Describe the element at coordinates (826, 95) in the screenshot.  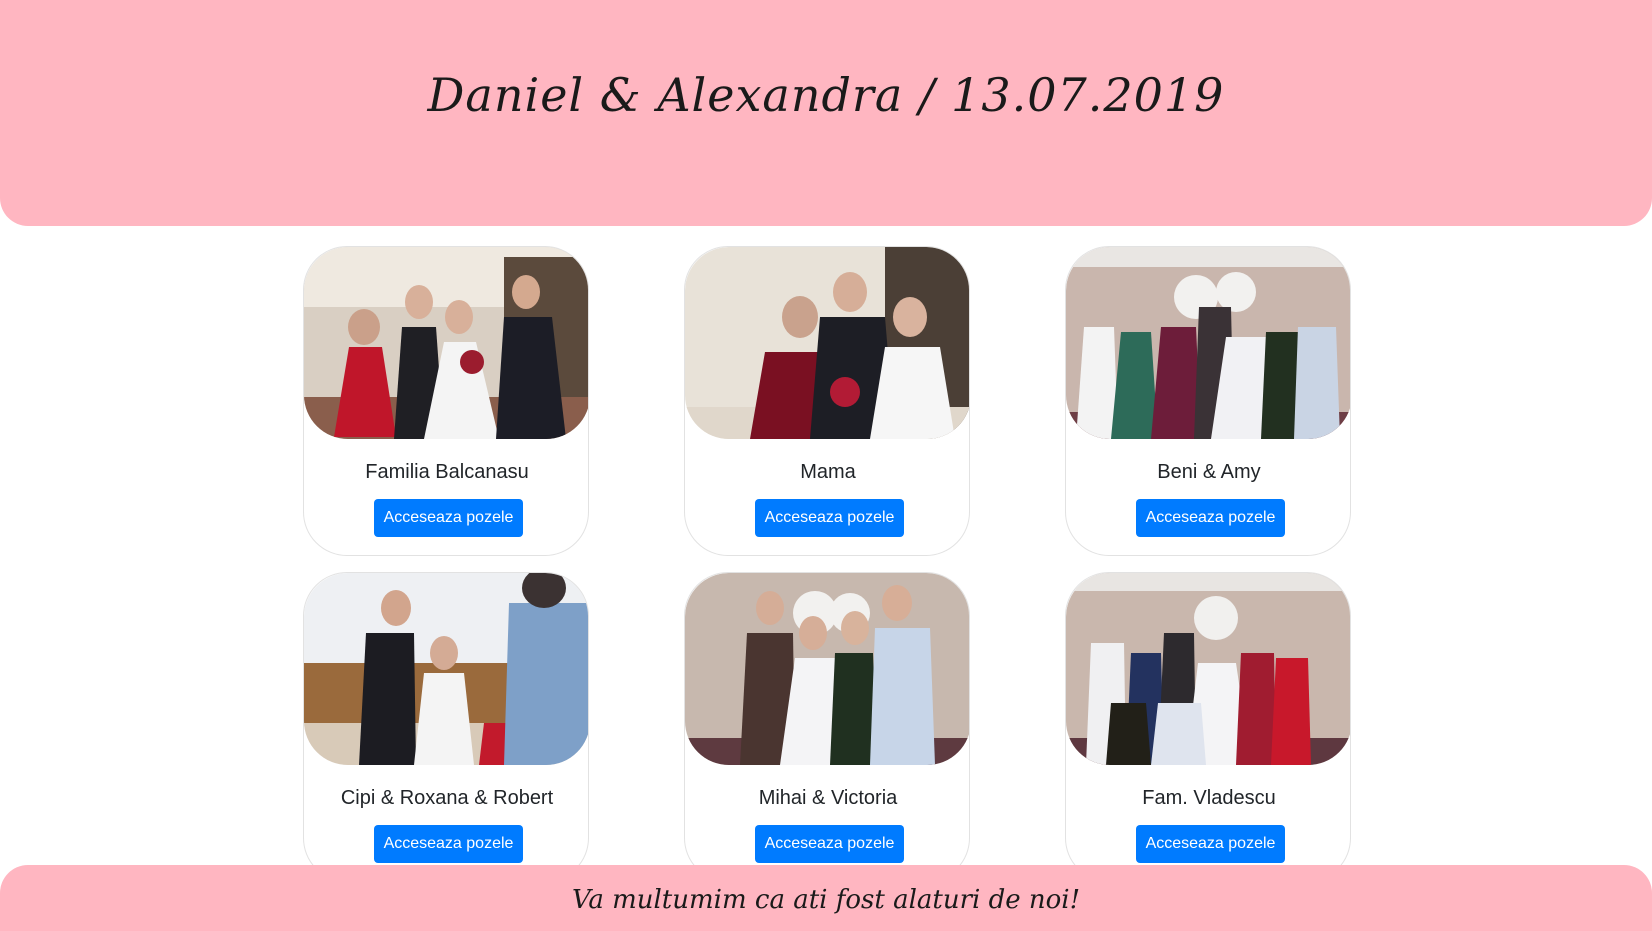
I see `page-title: Daniel & Alexandra / 13.07.2019` at that location.